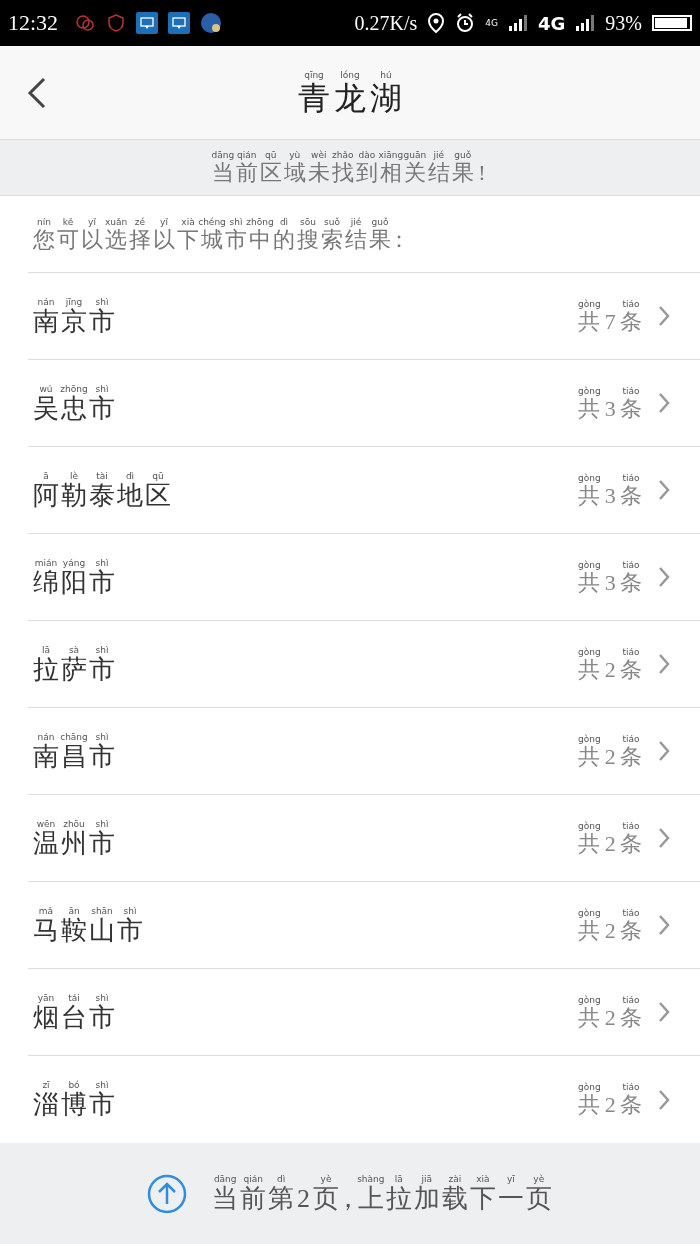 Image resolution: width=700 pixels, height=1244 pixels. Describe the element at coordinates (364, 577) in the screenshot. I see `city-row: mián yáng shì 绵阳市 gòng tiáo 共 3 条` at that location.